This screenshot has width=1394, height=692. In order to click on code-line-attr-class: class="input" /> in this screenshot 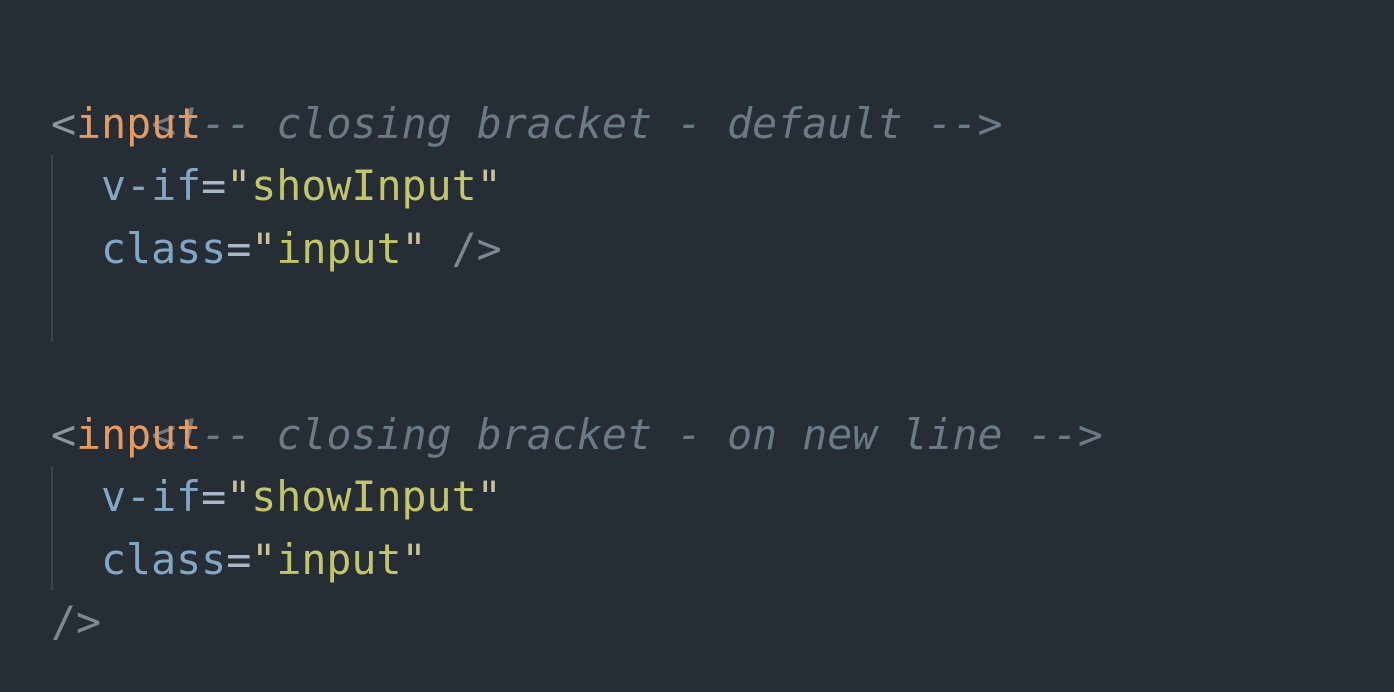, I will do `click(747, 249)`.